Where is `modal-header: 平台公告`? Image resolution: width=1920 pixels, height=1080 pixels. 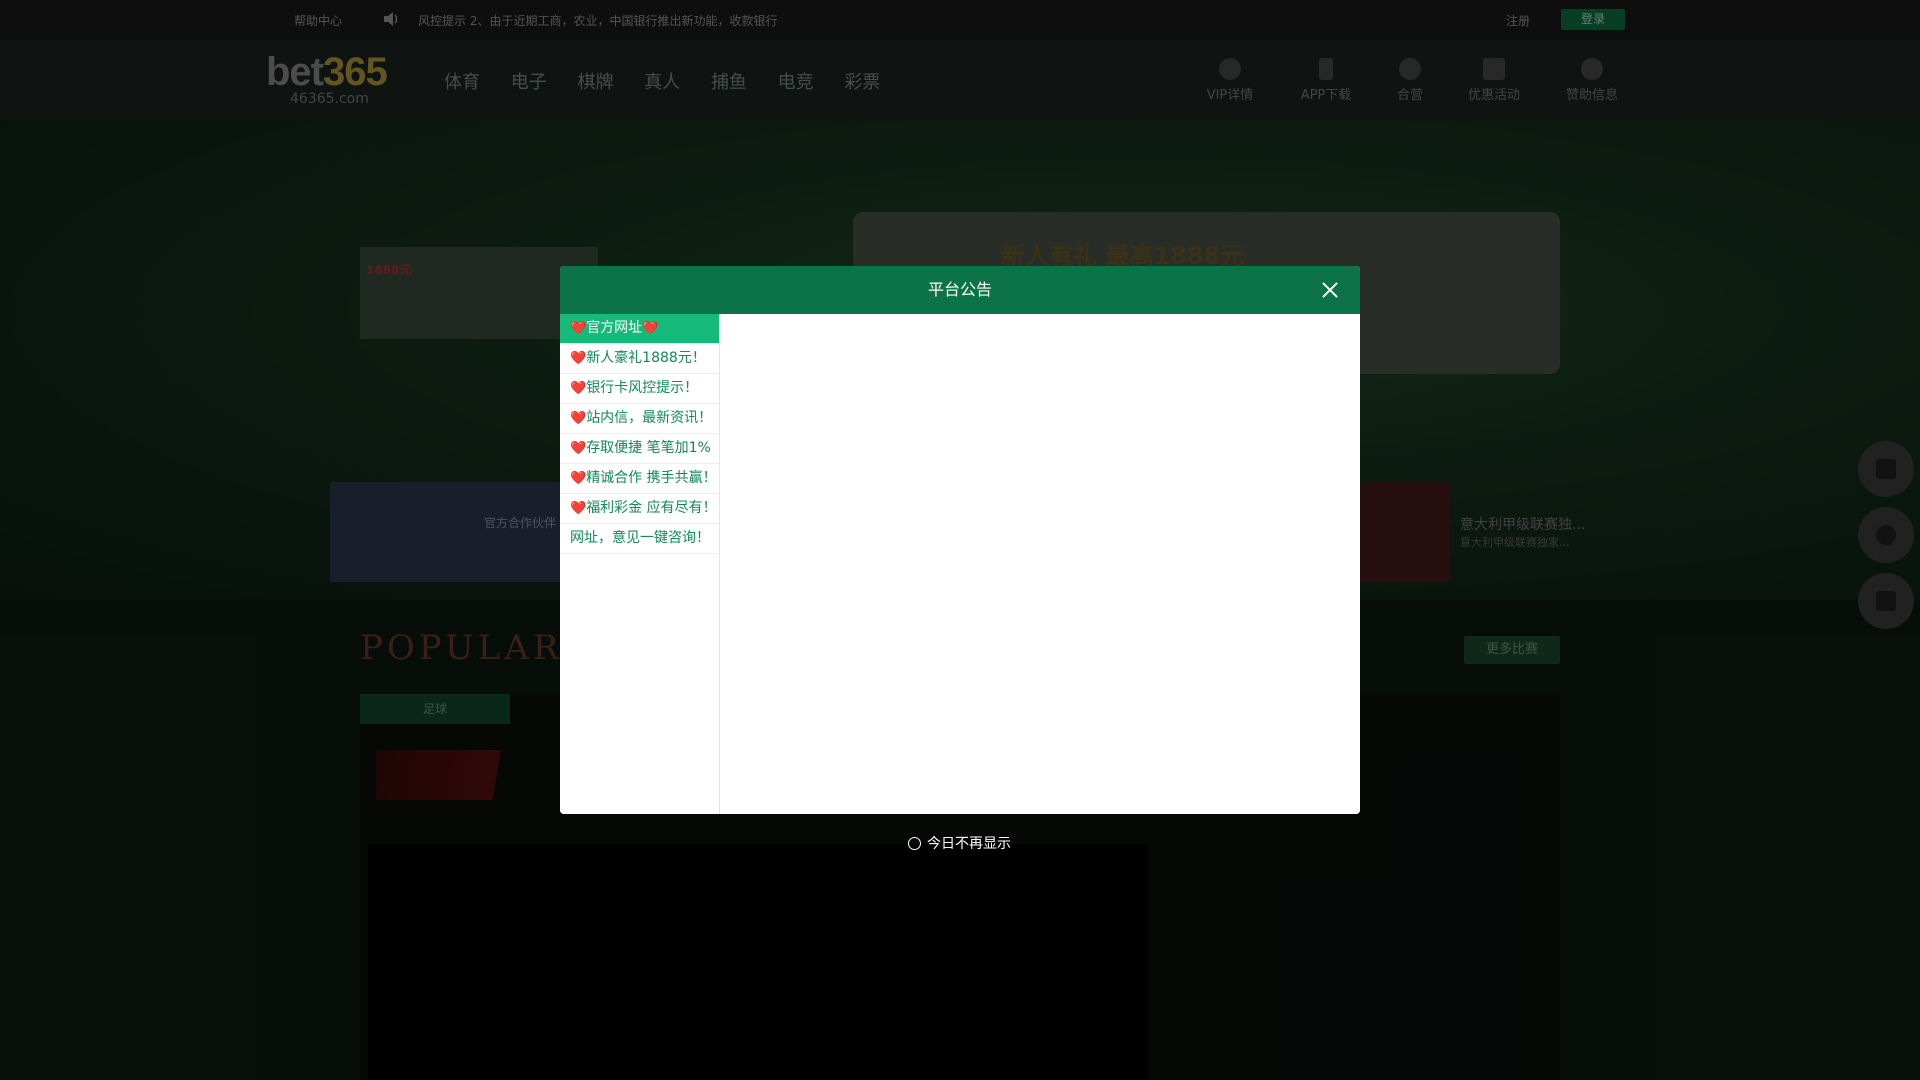 modal-header: 平台公告 is located at coordinates (960, 290).